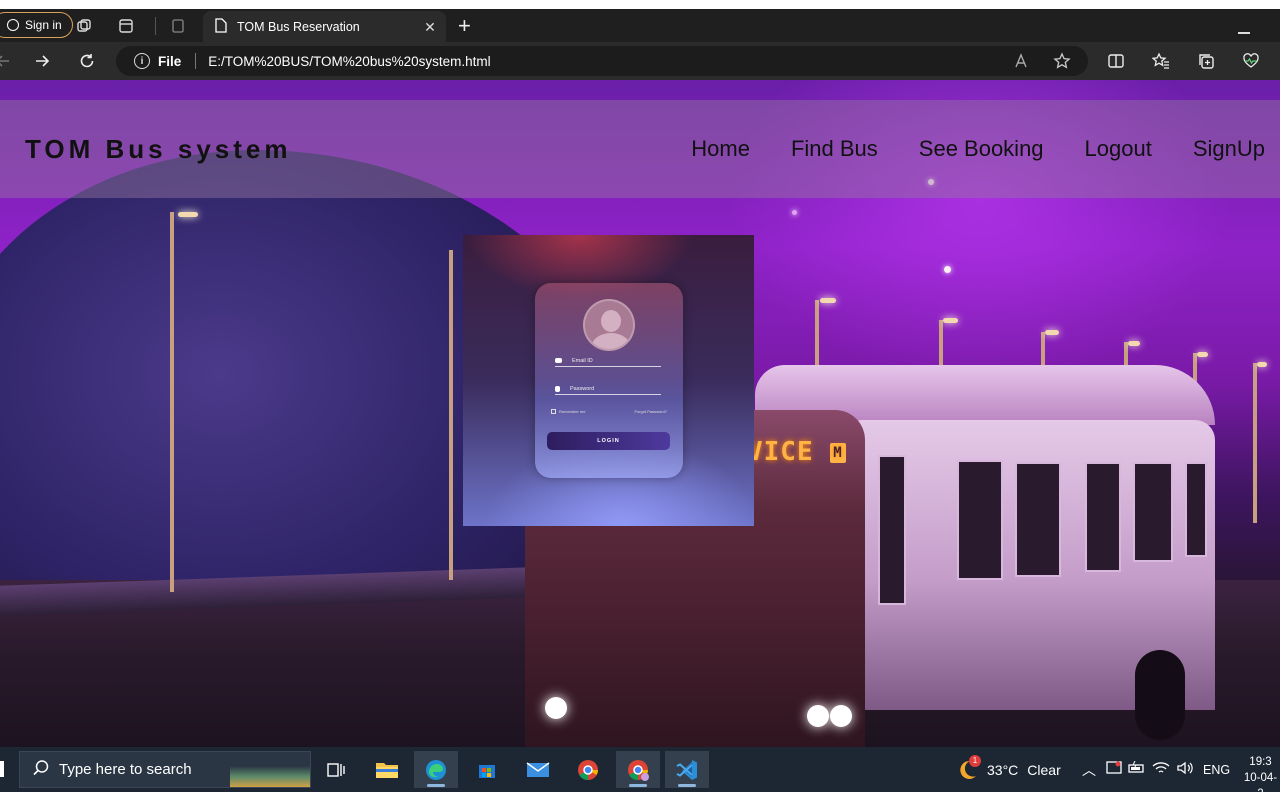  Describe the element at coordinates (125, 769) in the screenshot. I see `search-placeholder: Type here to search` at that location.